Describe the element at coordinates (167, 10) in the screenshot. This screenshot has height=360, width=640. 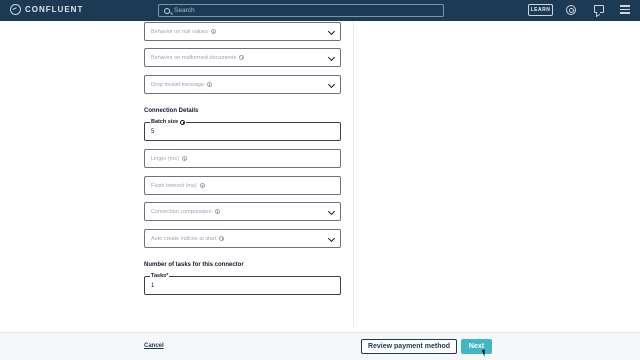
I see `search-icon` at that location.